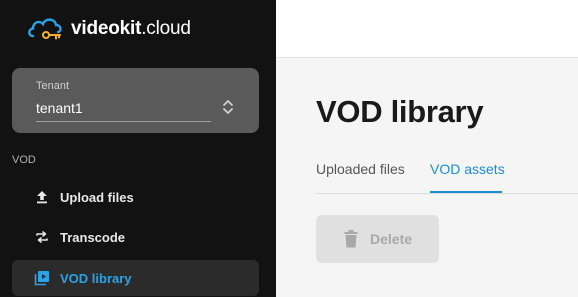 The width and height of the screenshot is (578, 297). Describe the element at coordinates (96, 278) in the screenshot. I see `sidebar-item-label: VOD library` at that location.